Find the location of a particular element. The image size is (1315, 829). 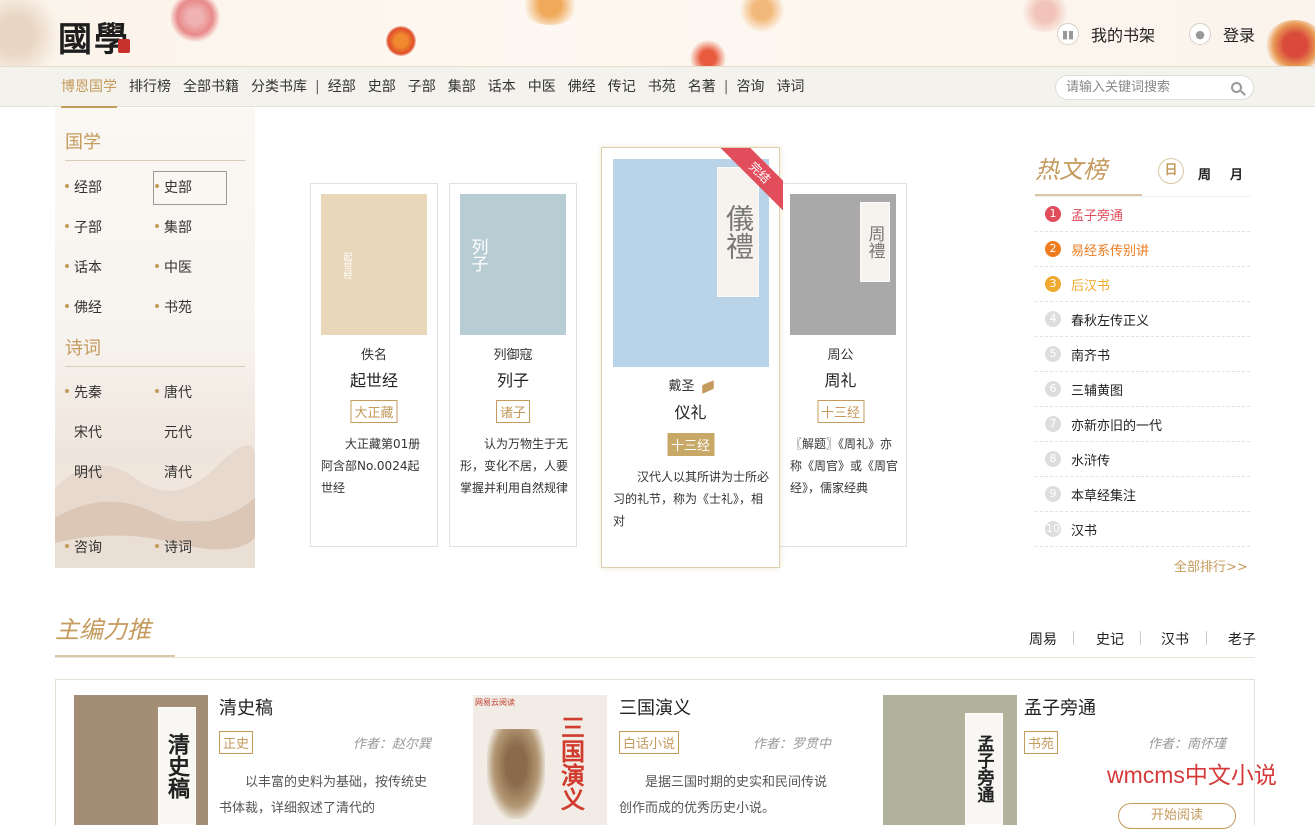

rank-item: 1 孟子旁通 is located at coordinates (1142, 214).